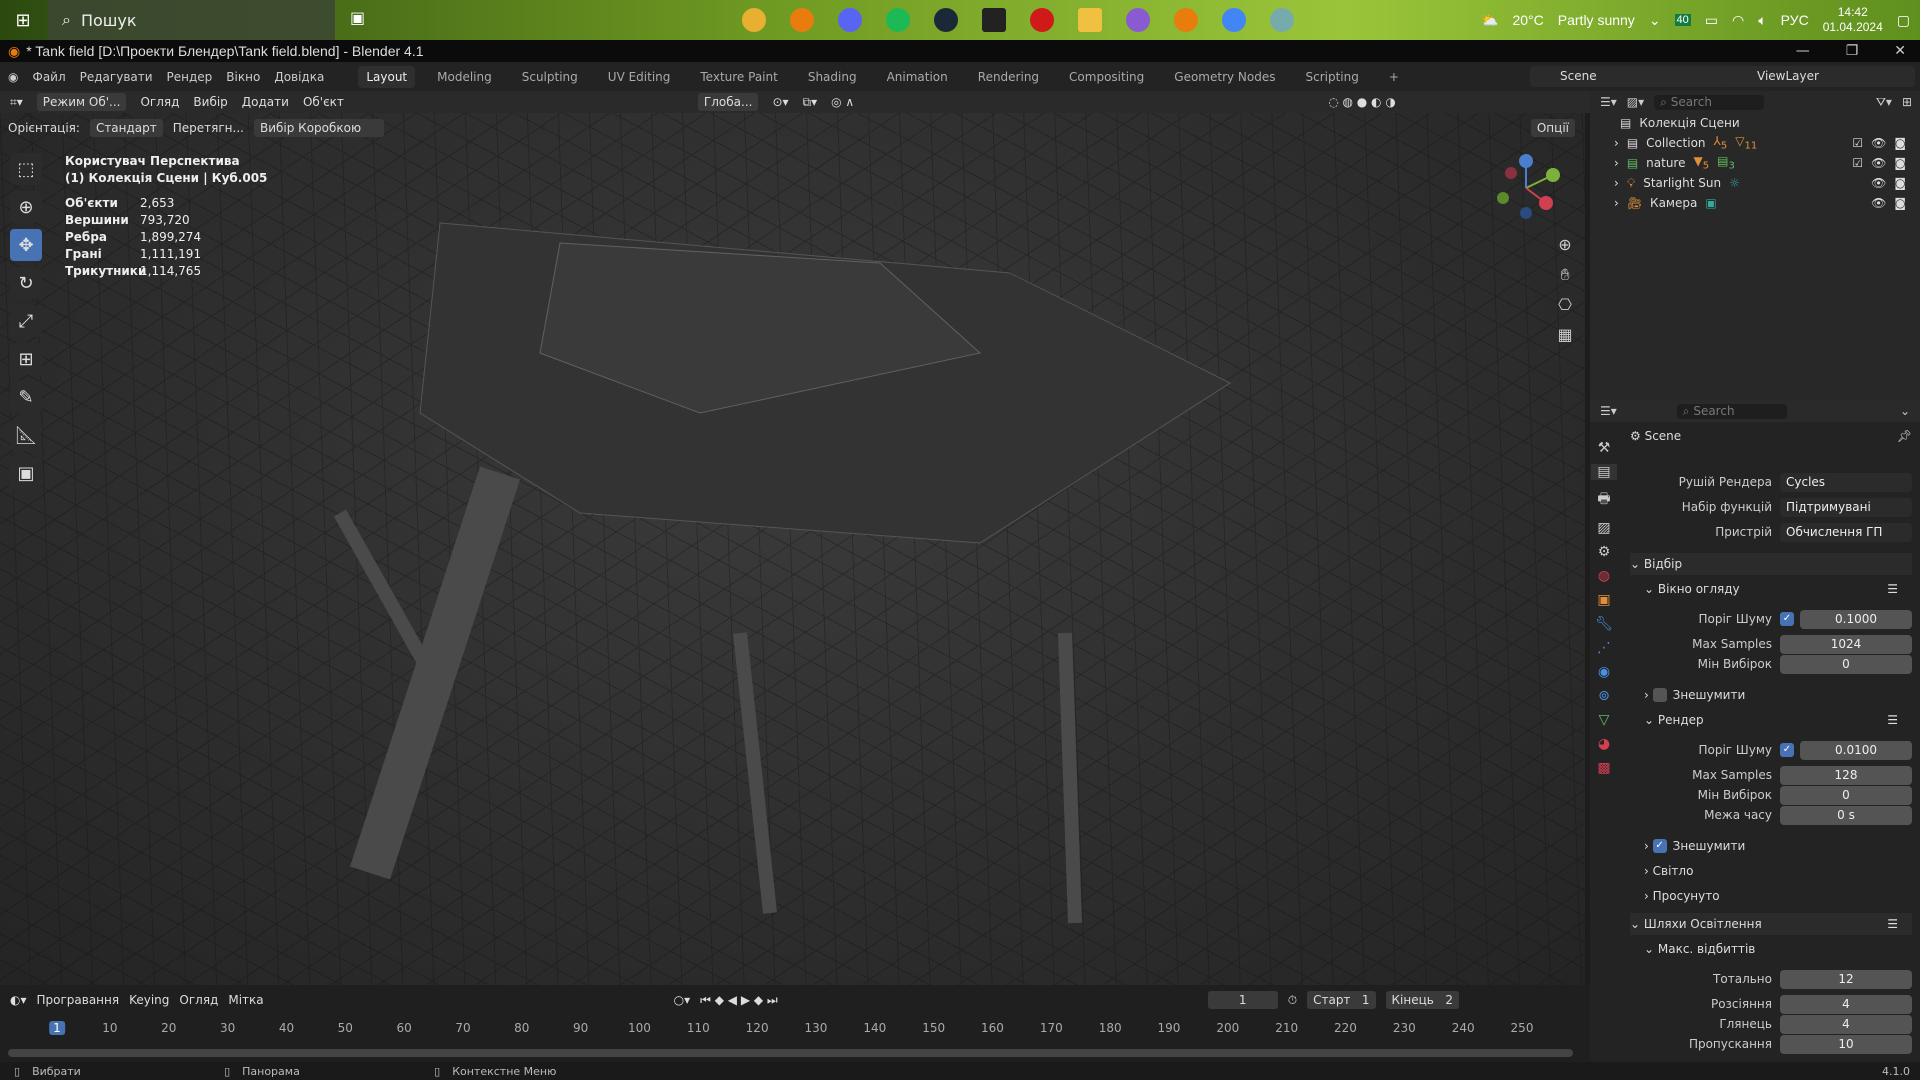 The image size is (1920, 1080). What do you see at coordinates (1820, 76) in the screenshot?
I see `view-layer-selector: ViewLayer` at bounding box center [1820, 76].